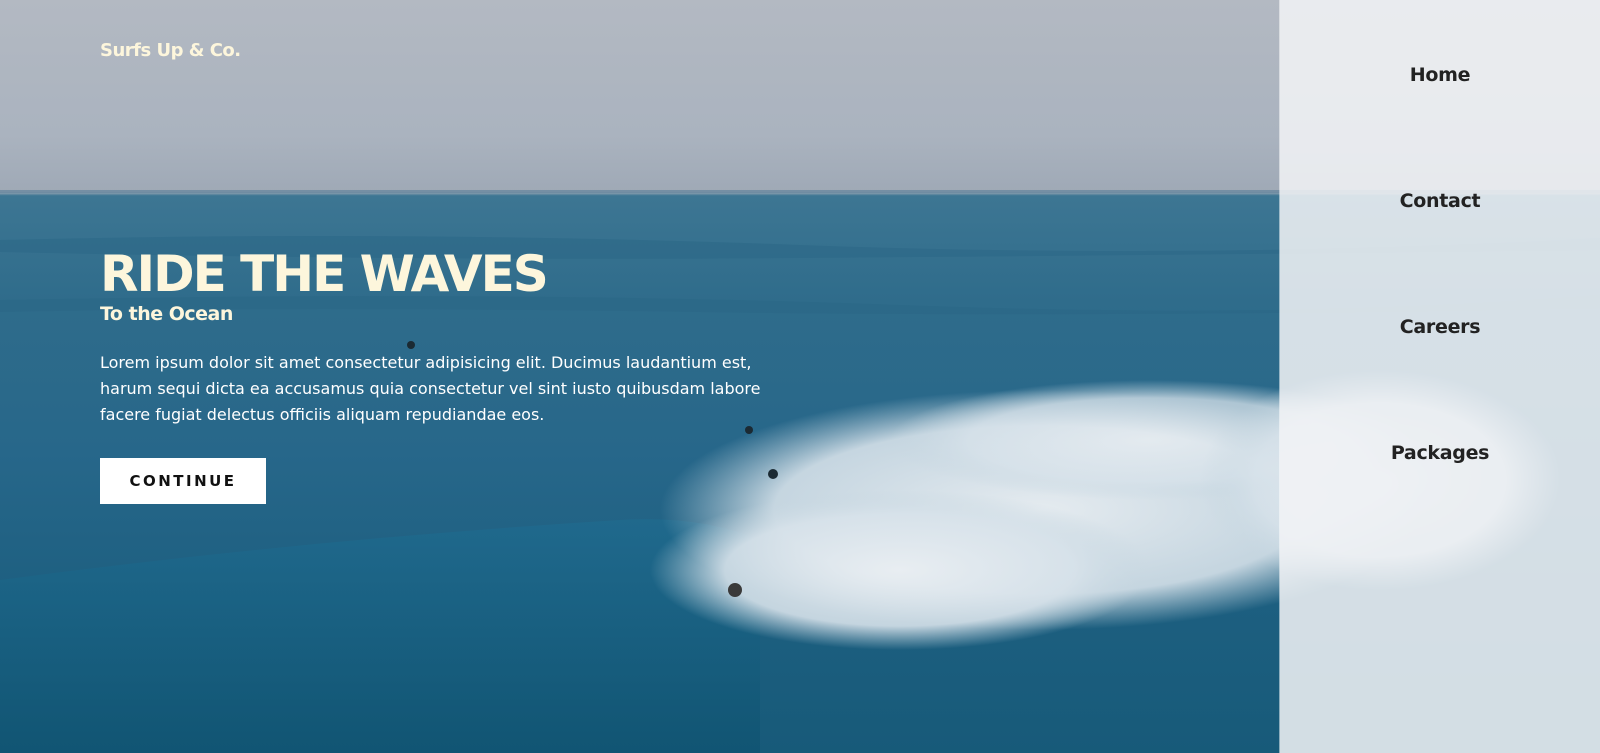  I want to click on nav-link-contact: Contact, so click(1440, 201).